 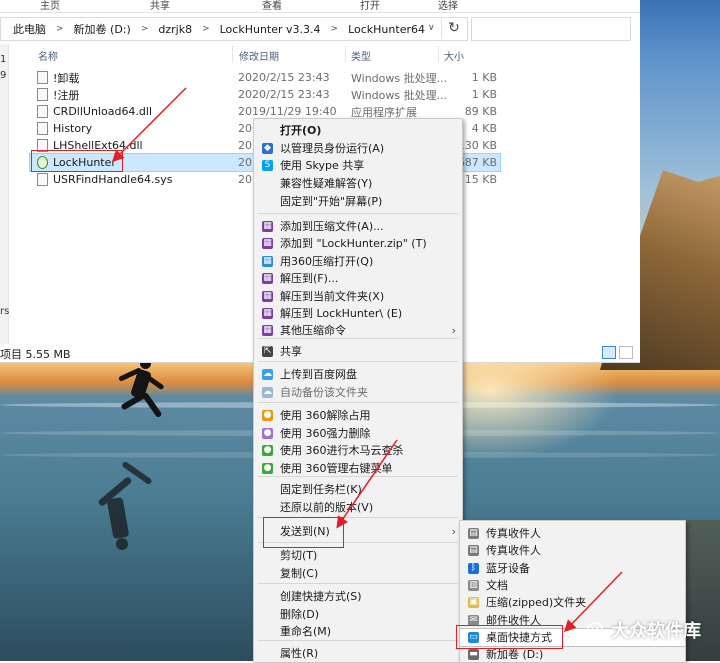 I want to click on context-menu-item: ● 使用 360解除占用, so click(x=358, y=415).